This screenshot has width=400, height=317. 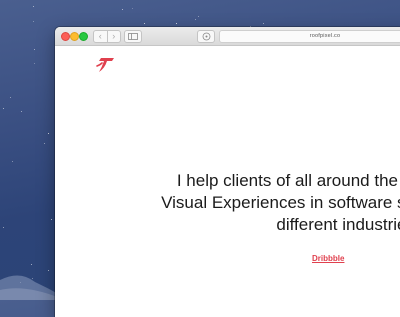 I want to click on address-bar: roofpixel.co, so click(x=309, y=36).